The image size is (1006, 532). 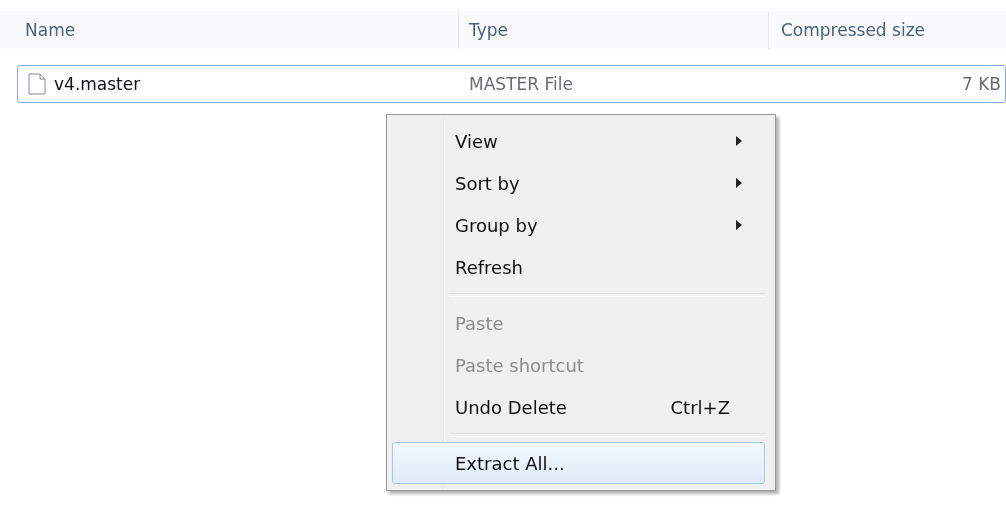 What do you see at coordinates (613, 30) in the screenshot?
I see `column-header: Type` at bounding box center [613, 30].